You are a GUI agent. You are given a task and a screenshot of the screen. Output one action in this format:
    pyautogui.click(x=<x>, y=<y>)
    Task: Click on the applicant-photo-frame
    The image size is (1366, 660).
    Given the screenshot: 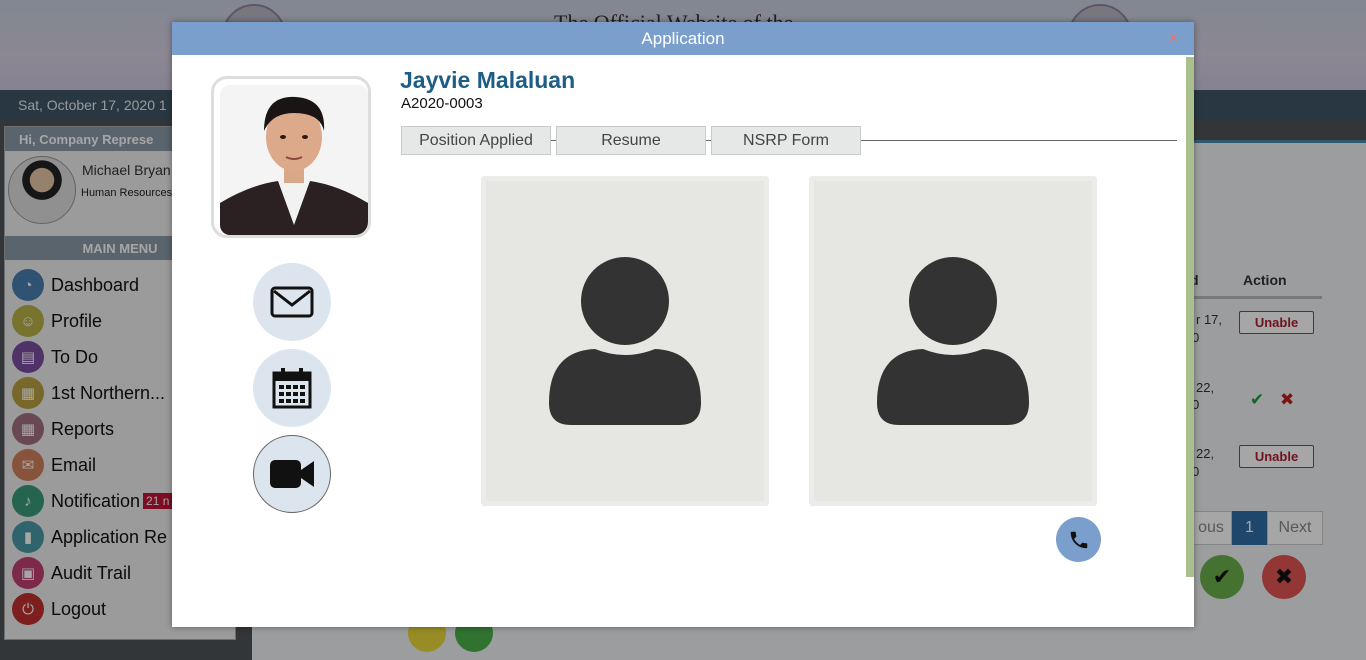 What is the action you would take?
    pyautogui.click(x=291, y=157)
    